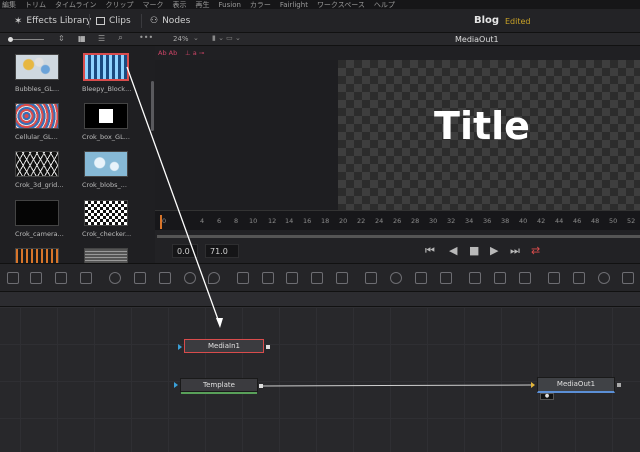 The image size is (640, 452). Describe the element at coordinates (37, 164) in the screenshot. I see `effect-thumbnail-crok-3d-grid` at that location.